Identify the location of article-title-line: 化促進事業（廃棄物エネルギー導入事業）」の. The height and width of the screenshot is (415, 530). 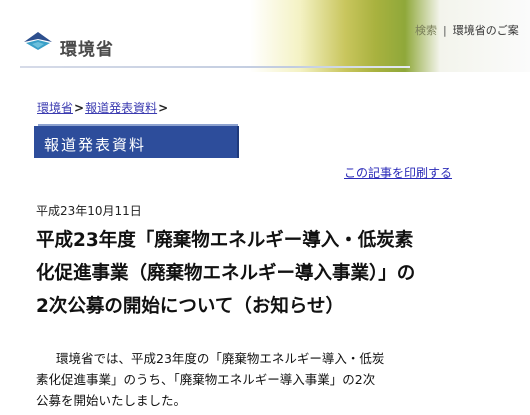
(226, 273).